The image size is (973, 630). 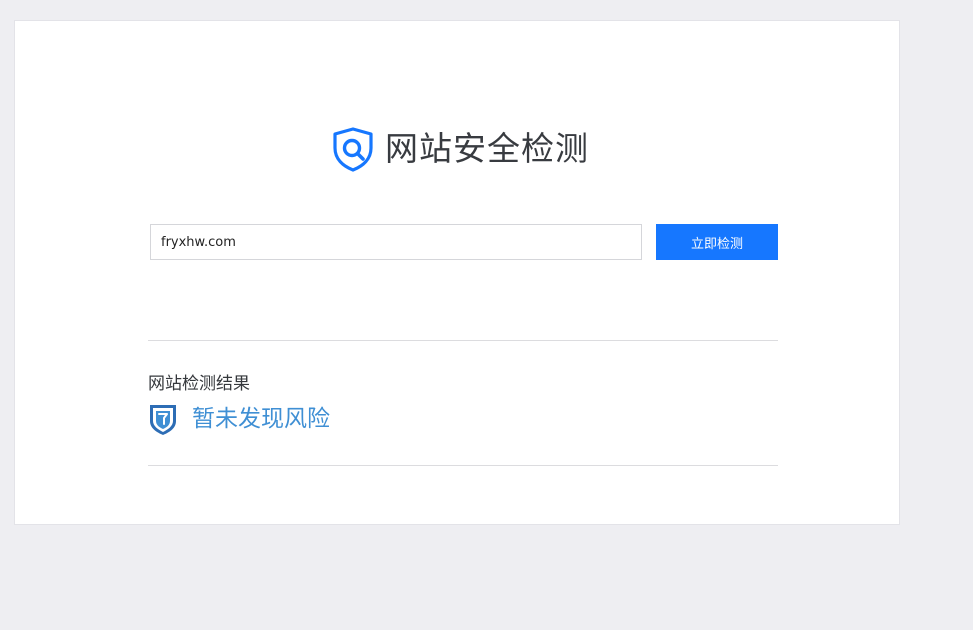 What do you see at coordinates (463, 465) in the screenshot?
I see `divider-bottom` at bounding box center [463, 465].